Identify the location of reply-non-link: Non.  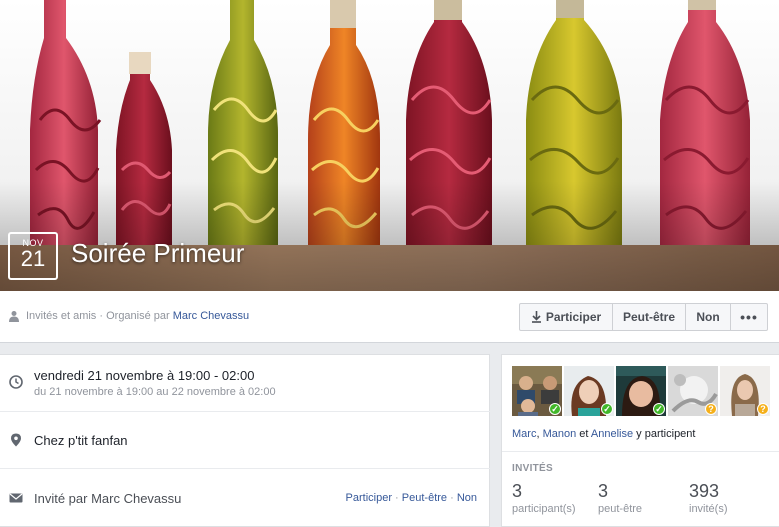
(467, 498).